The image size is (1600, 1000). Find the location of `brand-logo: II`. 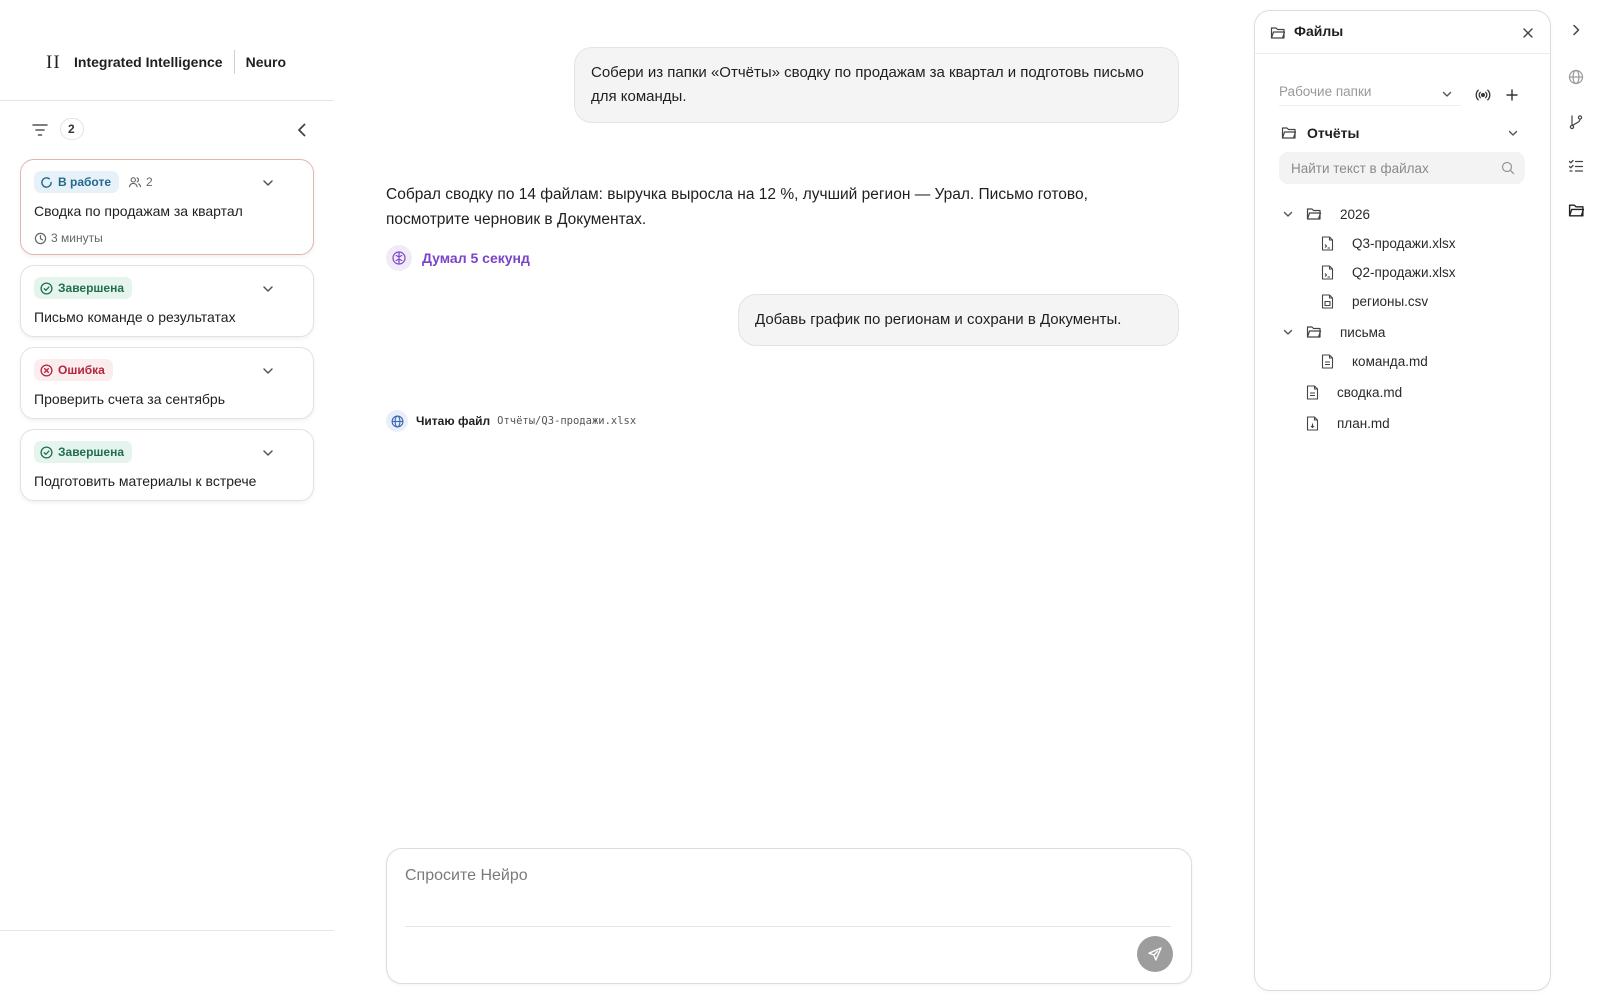

brand-logo: II is located at coordinates (53, 62).